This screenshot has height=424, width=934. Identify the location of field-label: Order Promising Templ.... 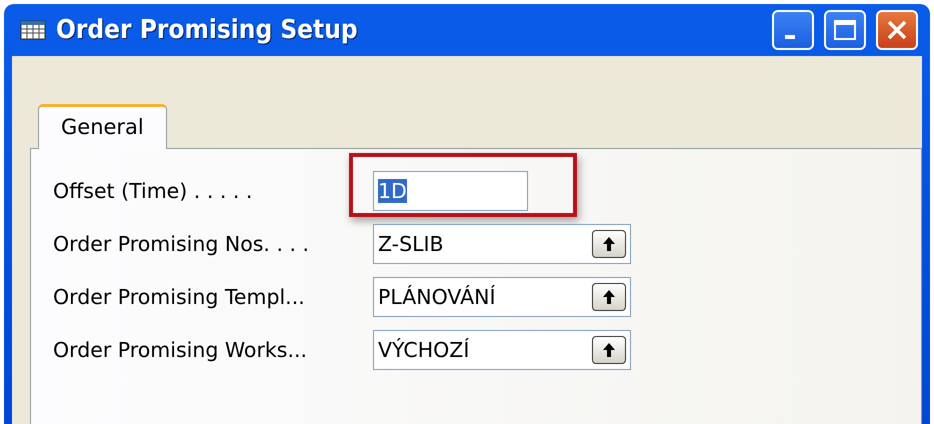
(179, 297).